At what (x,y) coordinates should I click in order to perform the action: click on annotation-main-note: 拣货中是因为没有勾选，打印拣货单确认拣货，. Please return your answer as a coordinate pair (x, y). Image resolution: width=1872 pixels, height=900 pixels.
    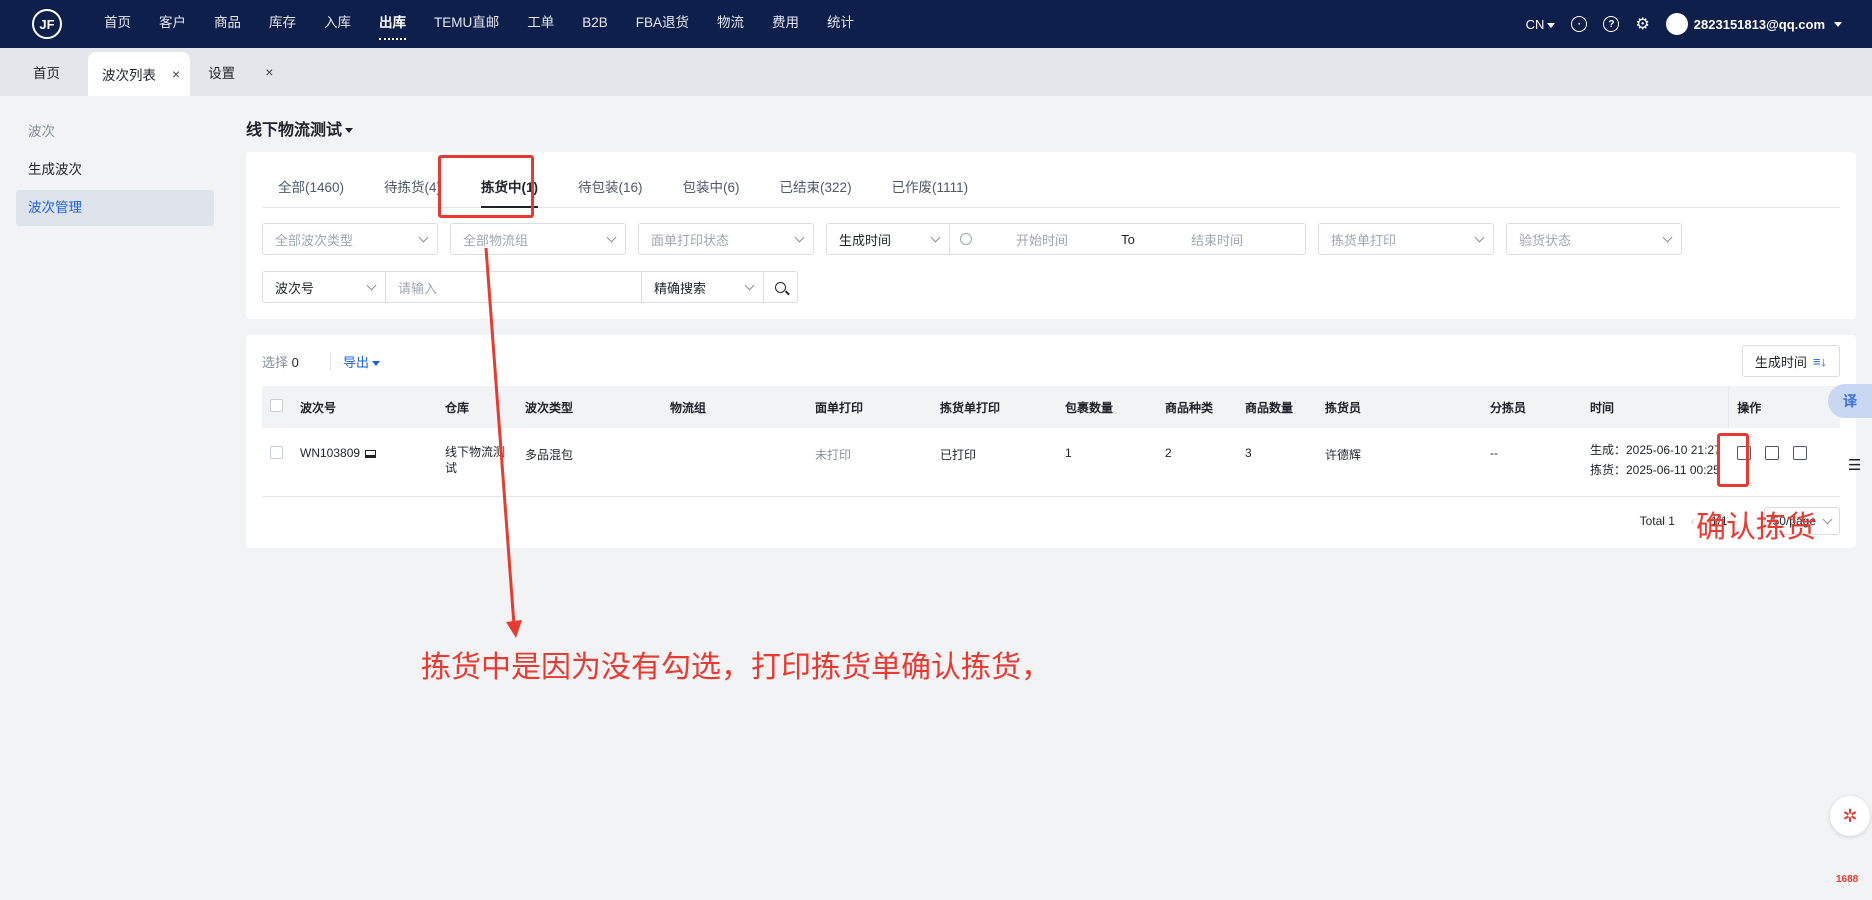
    Looking at the image, I should click on (736, 667).